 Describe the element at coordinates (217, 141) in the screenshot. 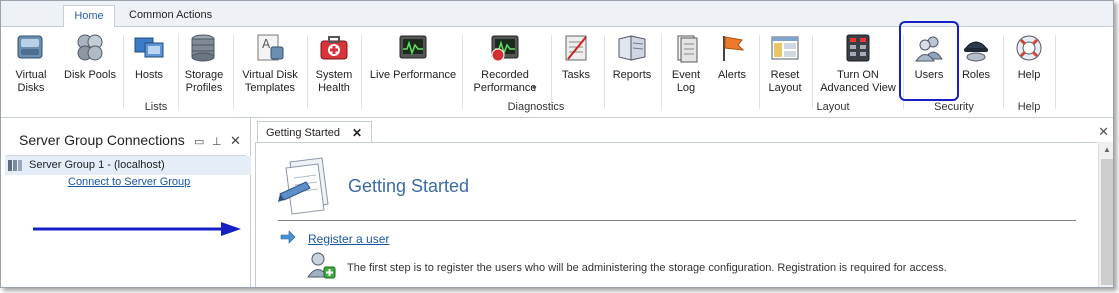

I see `pin-icon: ⊥` at that location.